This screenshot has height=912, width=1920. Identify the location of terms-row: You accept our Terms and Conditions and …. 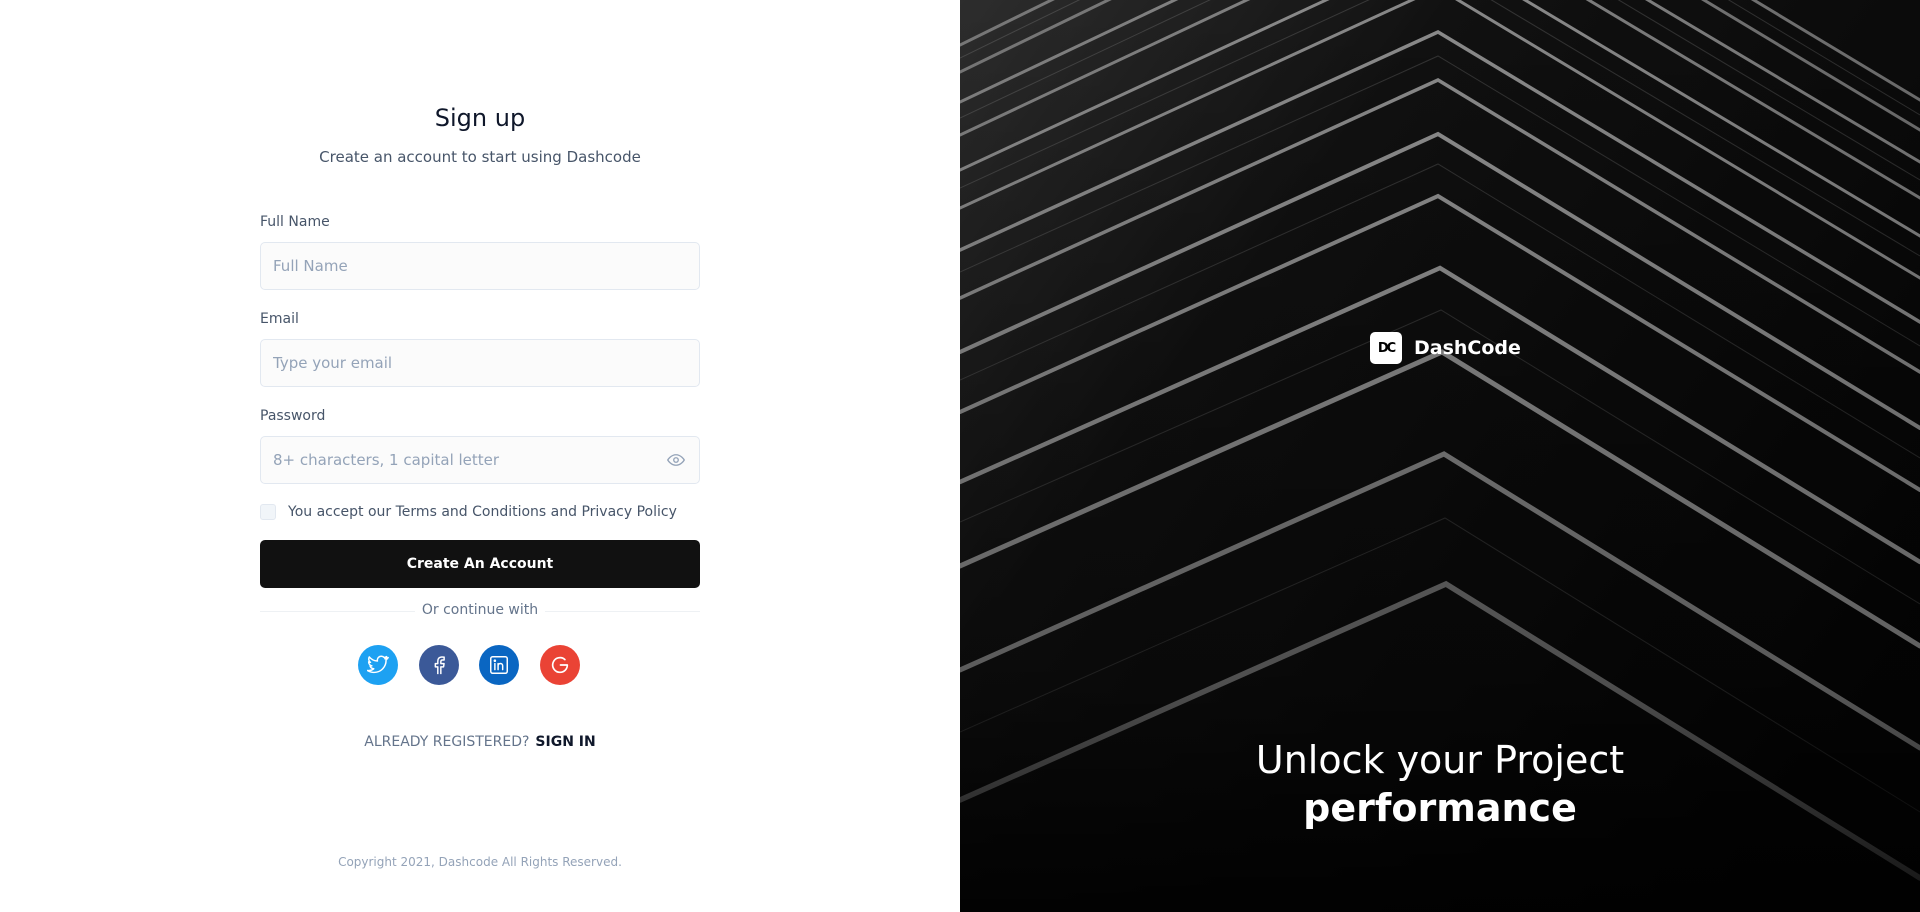
(480, 512).